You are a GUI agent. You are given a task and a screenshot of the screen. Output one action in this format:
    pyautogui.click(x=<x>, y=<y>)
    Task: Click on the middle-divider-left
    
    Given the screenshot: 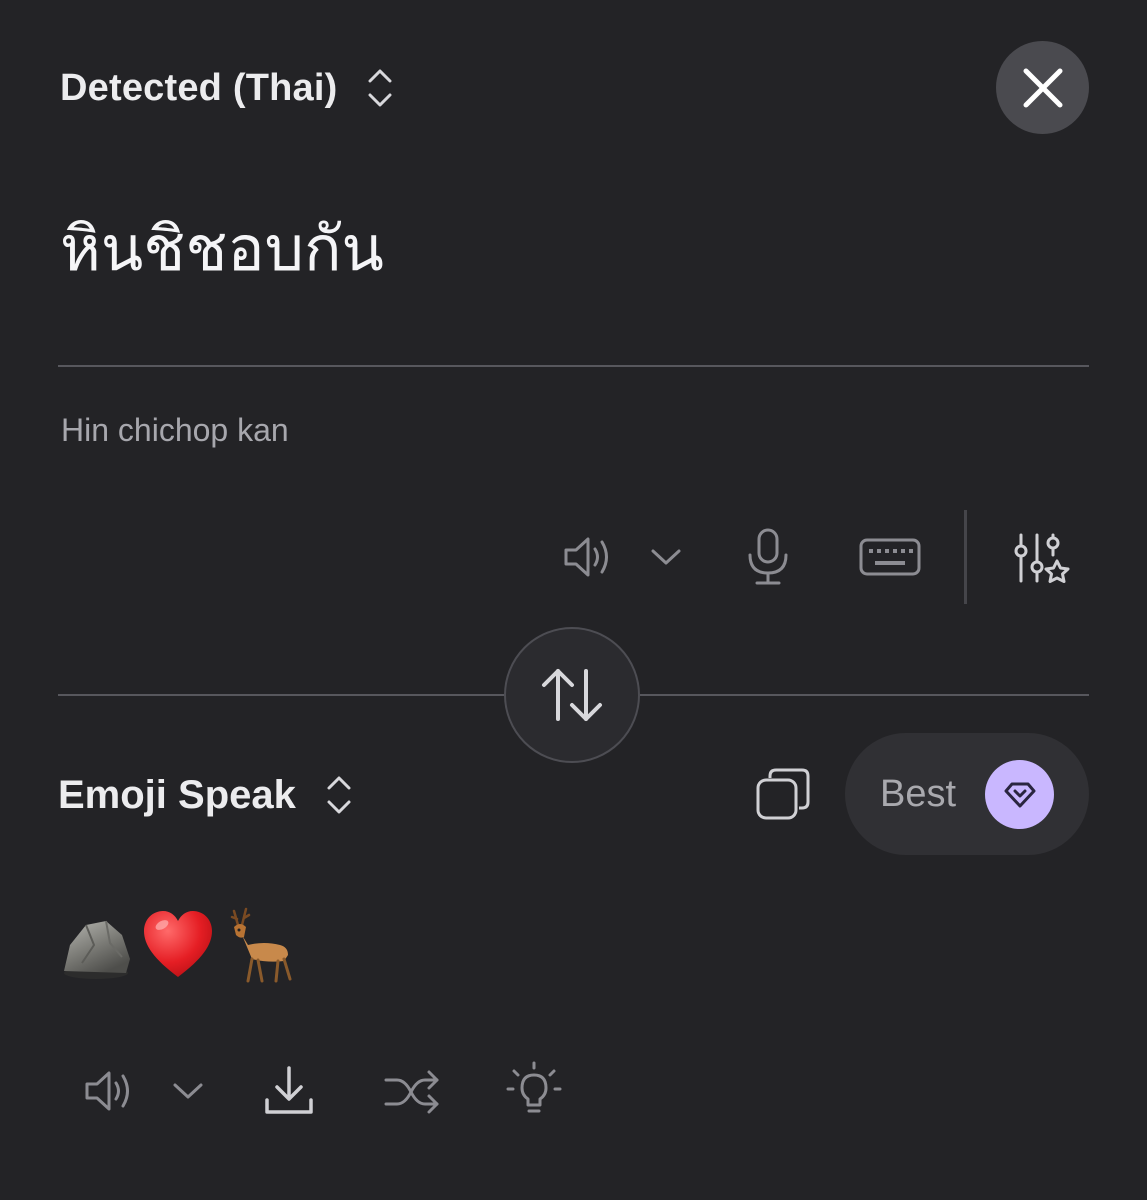 What is the action you would take?
    pyautogui.click(x=281, y=695)
    